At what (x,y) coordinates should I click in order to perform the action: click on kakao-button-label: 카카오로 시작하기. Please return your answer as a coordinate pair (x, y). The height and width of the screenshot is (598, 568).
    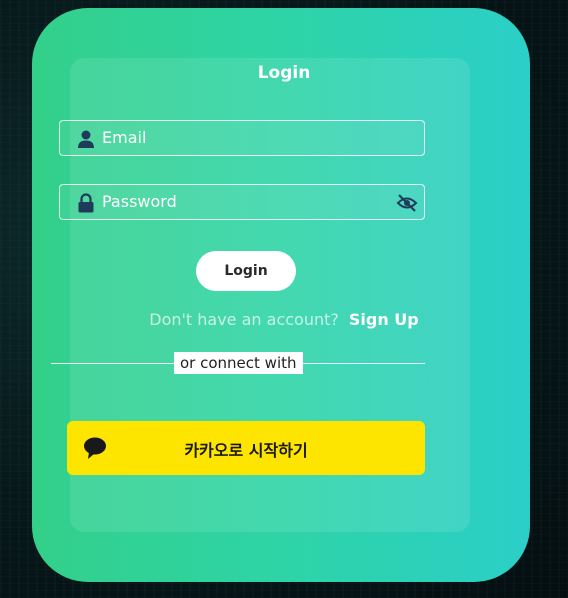
    Looking at the image, I should click on (246, 450).